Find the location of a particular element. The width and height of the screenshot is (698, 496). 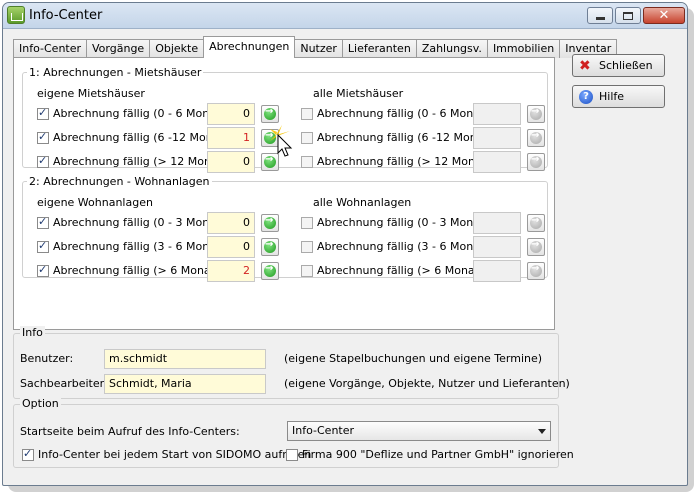

header-alle-mietshaeuser: alle Mietshäuser is located at coordinates (358, 93).